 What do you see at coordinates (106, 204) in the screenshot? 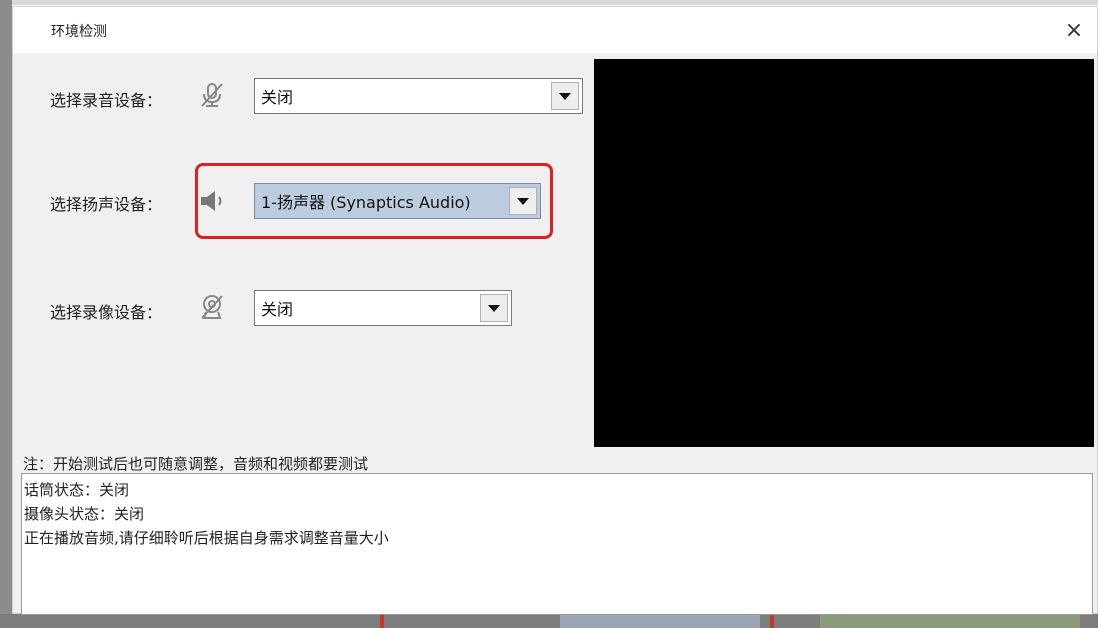
I see `speaker-device-label: 选择扬声设备：` at bounding box center [106, 204].